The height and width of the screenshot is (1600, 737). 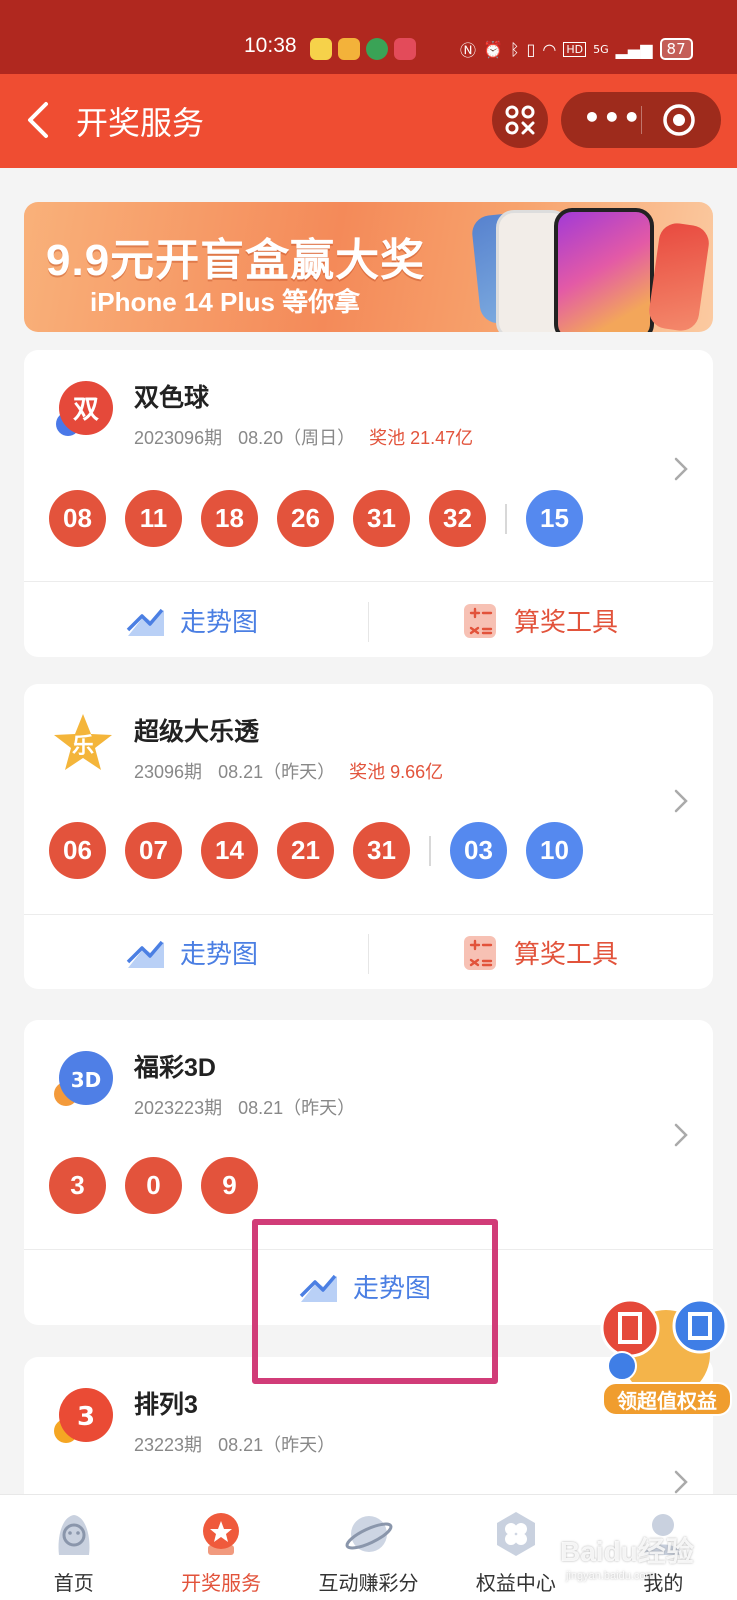 What do you see at coordinates (421, 438) in the screenshot?
I see `jackpot-pool: 奖池 21.47亿` at bounding box center [421, 438].